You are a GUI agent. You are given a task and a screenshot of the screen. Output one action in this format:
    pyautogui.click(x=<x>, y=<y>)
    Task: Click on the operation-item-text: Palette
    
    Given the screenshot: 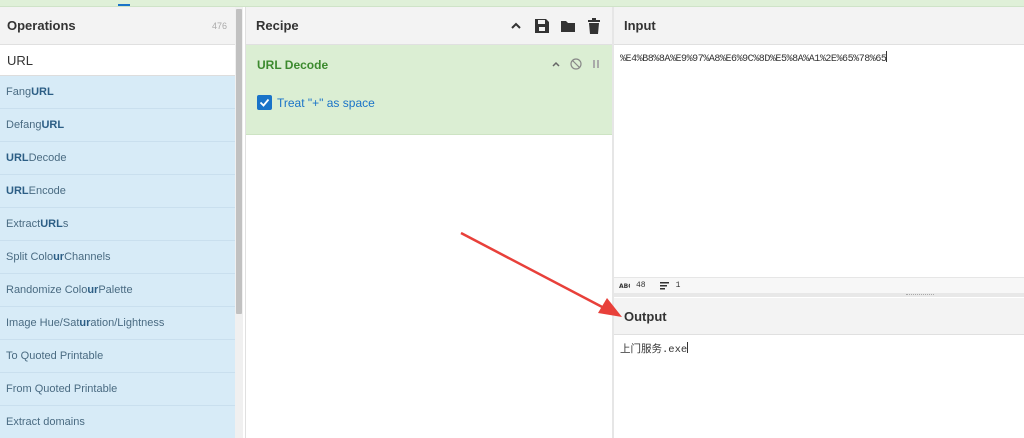 What is the action you would take?
    pyautogui.click(x=115, y=290)
    